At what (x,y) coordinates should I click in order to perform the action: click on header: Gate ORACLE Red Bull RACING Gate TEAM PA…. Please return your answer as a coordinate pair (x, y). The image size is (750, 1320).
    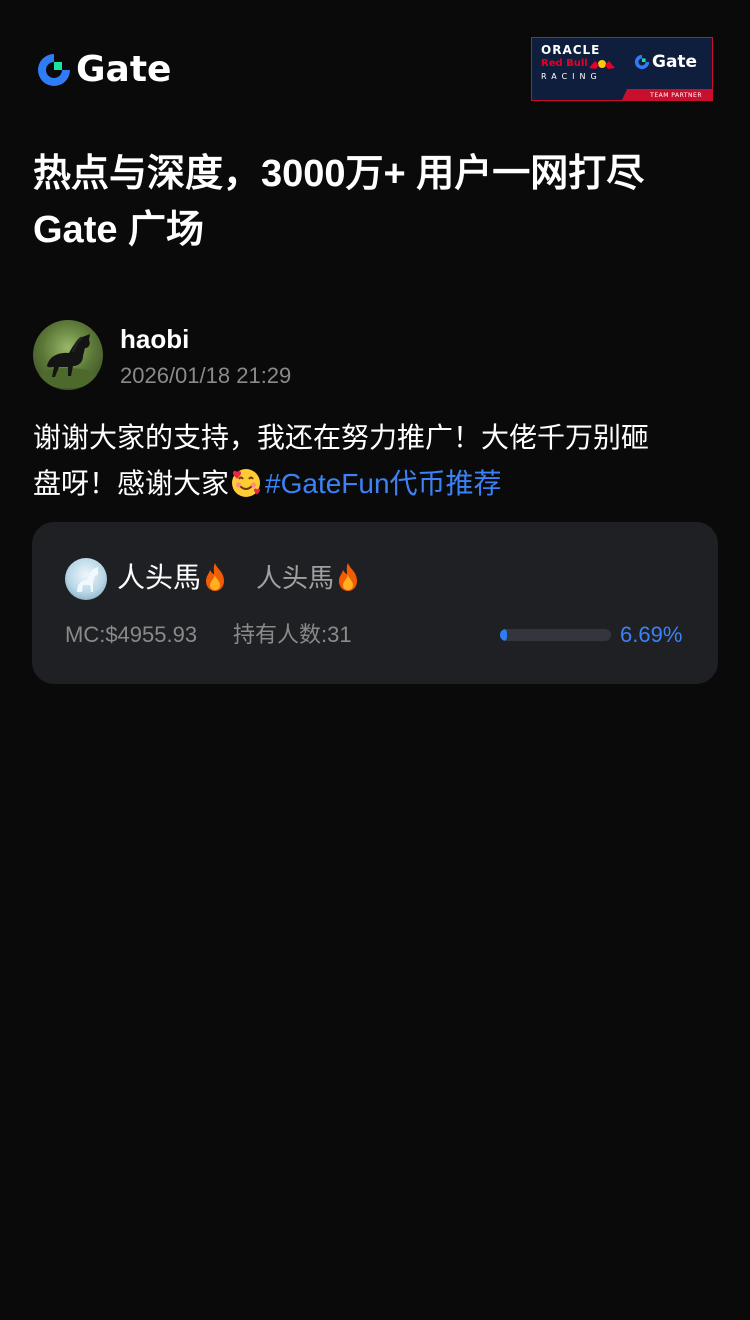
    Looking at the image, I should click on (375, 70).